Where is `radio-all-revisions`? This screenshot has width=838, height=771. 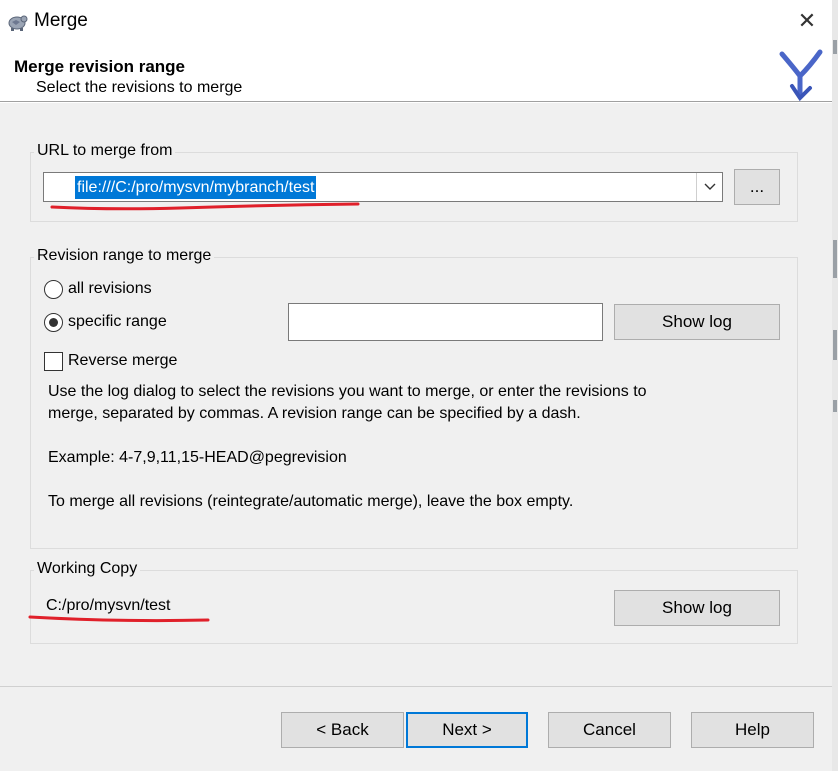
radio-all-revisions is located at coordinates (53, 289).